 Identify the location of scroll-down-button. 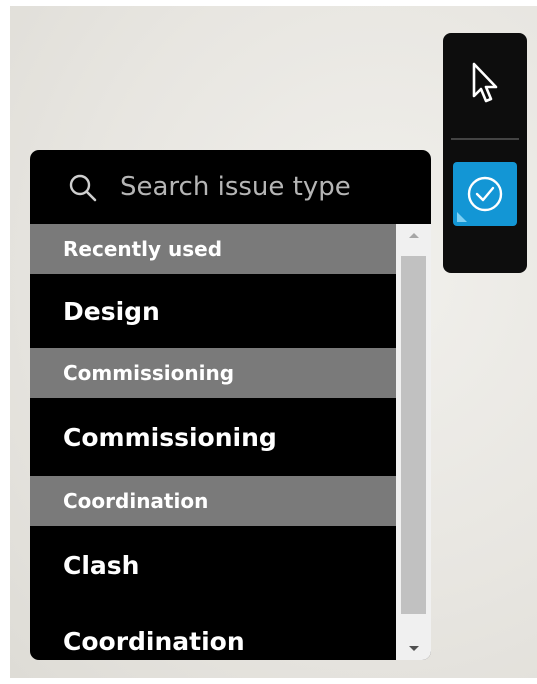
(413, 649).